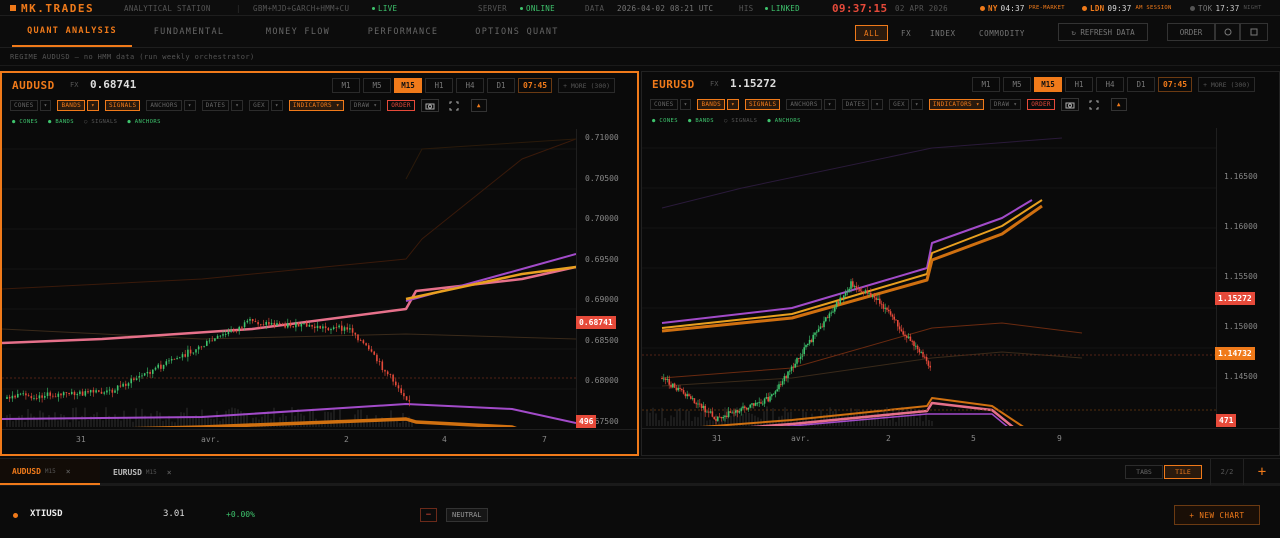 This screenshot has height=538, width=1280. I want to click on x-tick-label: avr., so click(211, 439).